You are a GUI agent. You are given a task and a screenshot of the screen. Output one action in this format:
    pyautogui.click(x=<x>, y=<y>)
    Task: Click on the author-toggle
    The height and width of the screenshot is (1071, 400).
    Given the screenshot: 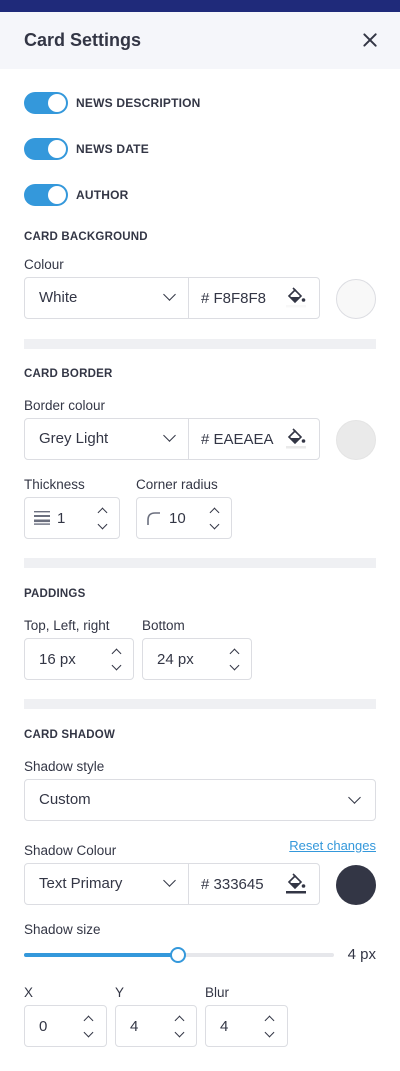 What is the action you would take?
    pyautogui.click(x=46, y=195)
    